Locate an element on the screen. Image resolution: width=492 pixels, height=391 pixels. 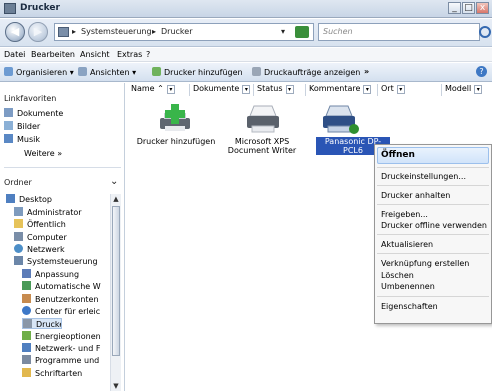
tree-item-energieoptionen: Energieoptionen is located at coordinates (67, 336).